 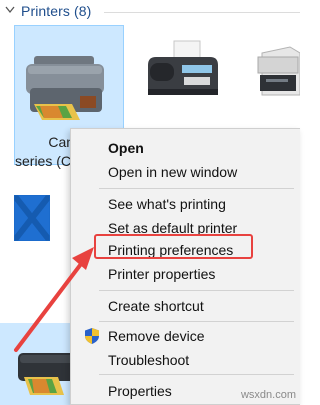 I want to click on printer-tile-selected-bottom, so click(x=40, y=364).